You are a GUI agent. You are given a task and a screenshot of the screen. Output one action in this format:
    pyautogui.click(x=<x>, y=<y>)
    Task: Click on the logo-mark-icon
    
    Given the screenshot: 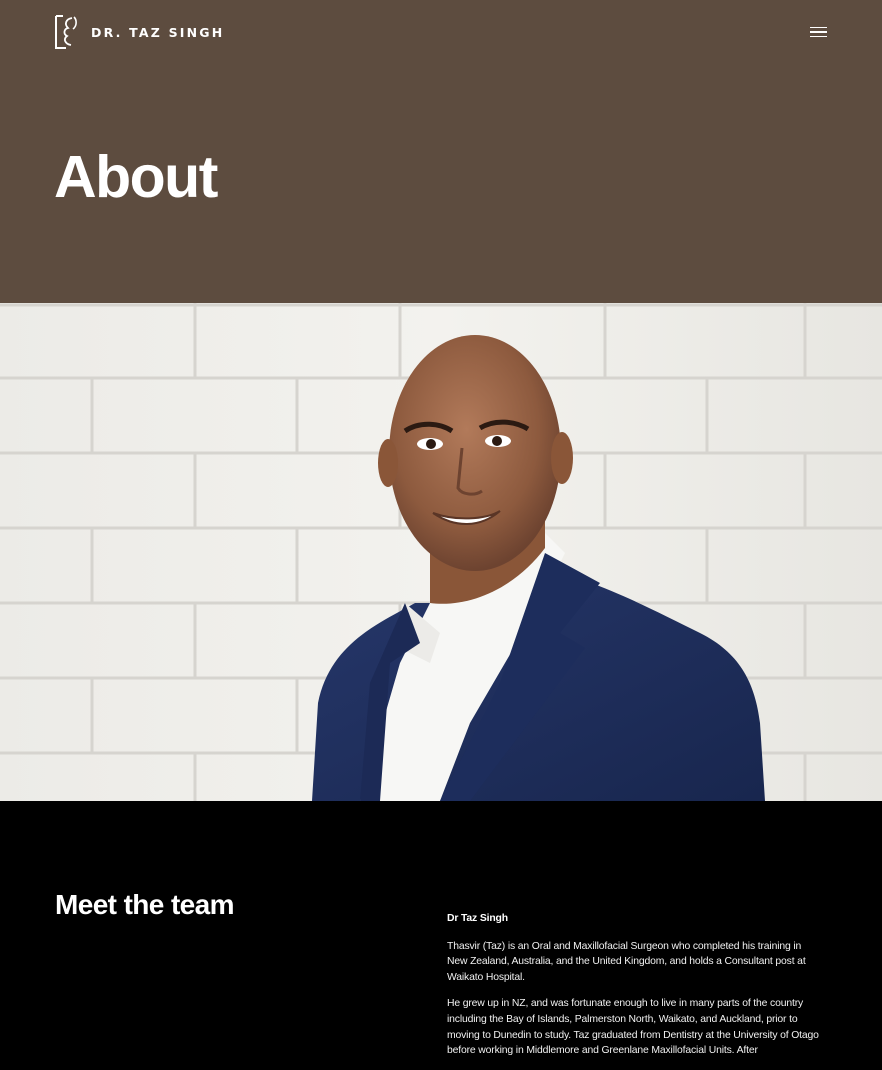 What is the action you would take?
    pyautogui.click(x=66, y=32)
    